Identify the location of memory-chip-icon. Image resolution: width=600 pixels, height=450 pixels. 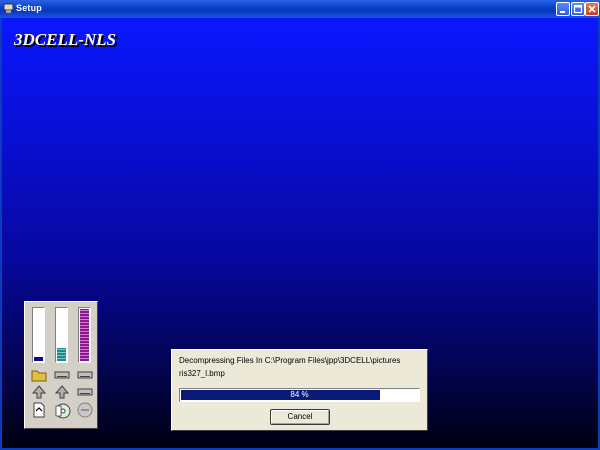
(85, 410).